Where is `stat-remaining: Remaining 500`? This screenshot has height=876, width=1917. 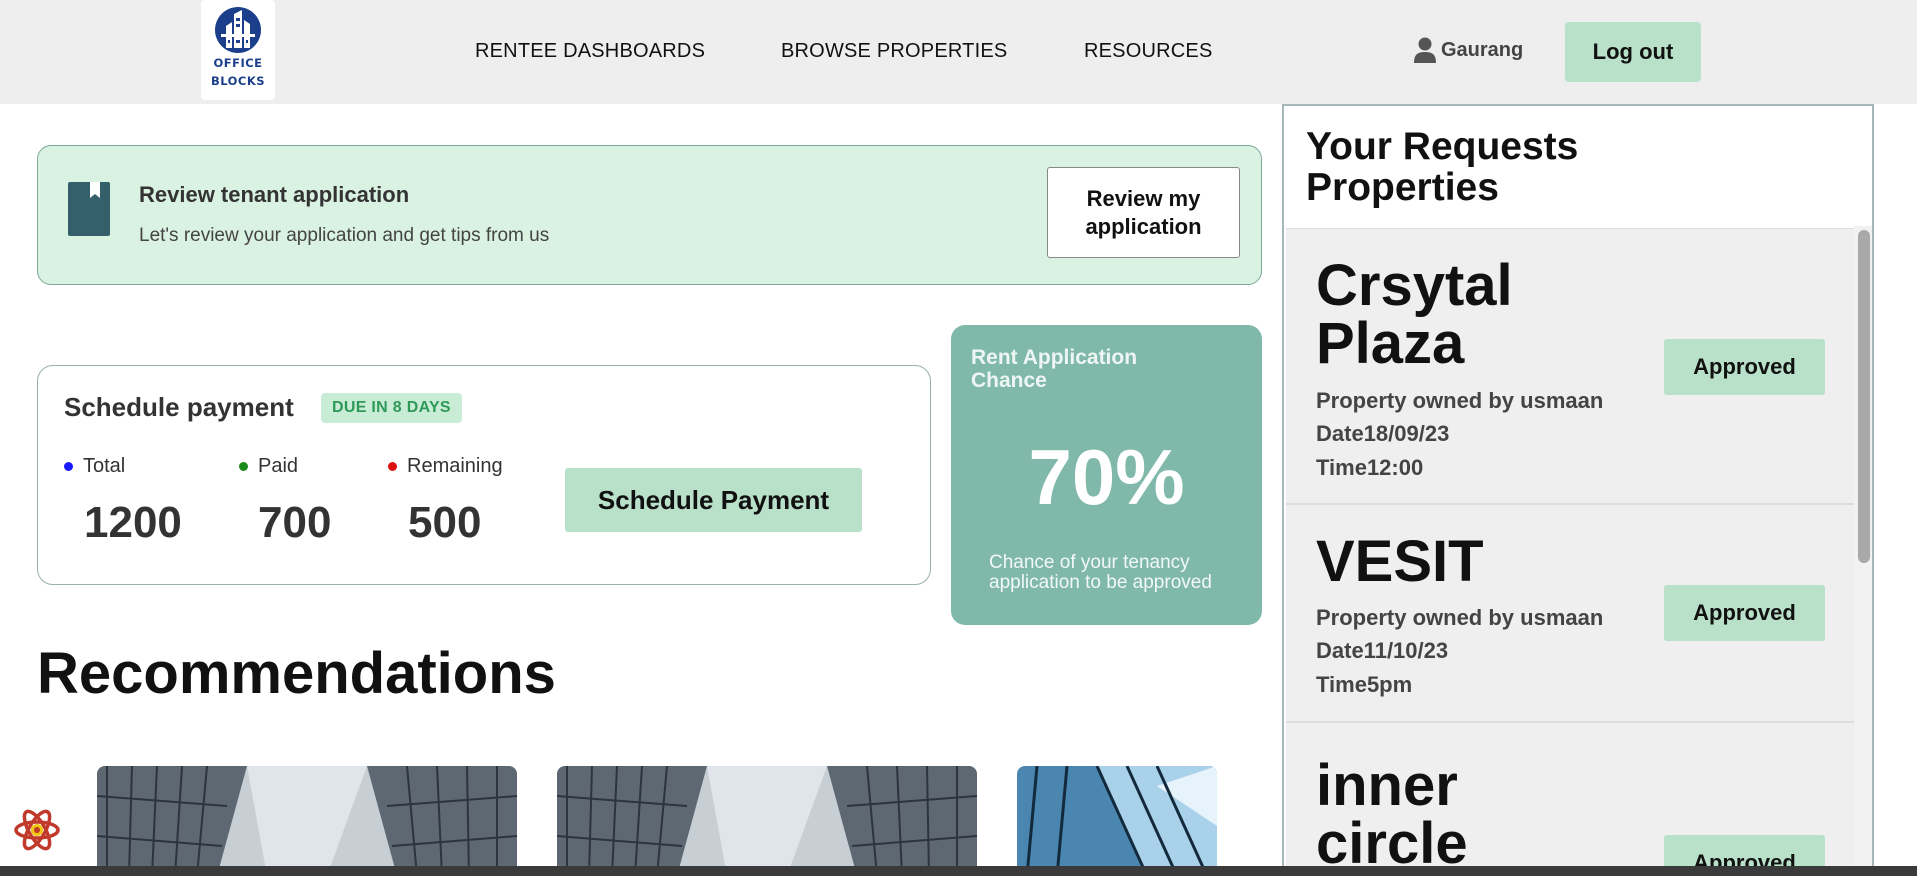
stat-remaining: Remaining 500 is located at coordinates (445, 501).